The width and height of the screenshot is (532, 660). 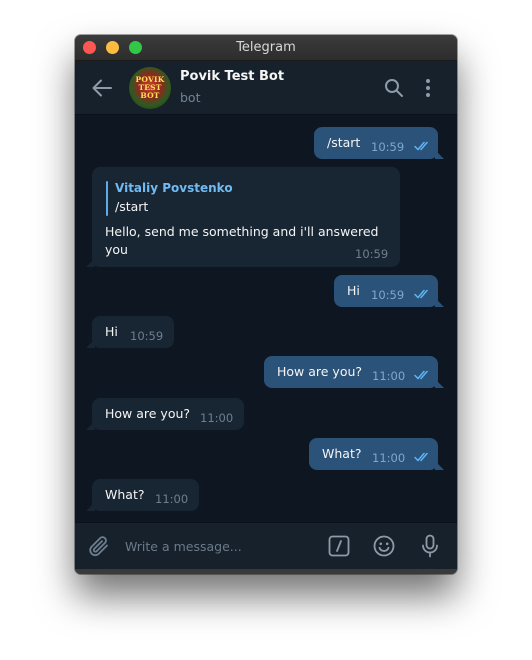 What do you see at coordinates (190, 97) in the screenshot?
I see `chat-status: bot` at bounding box center [190, 97].